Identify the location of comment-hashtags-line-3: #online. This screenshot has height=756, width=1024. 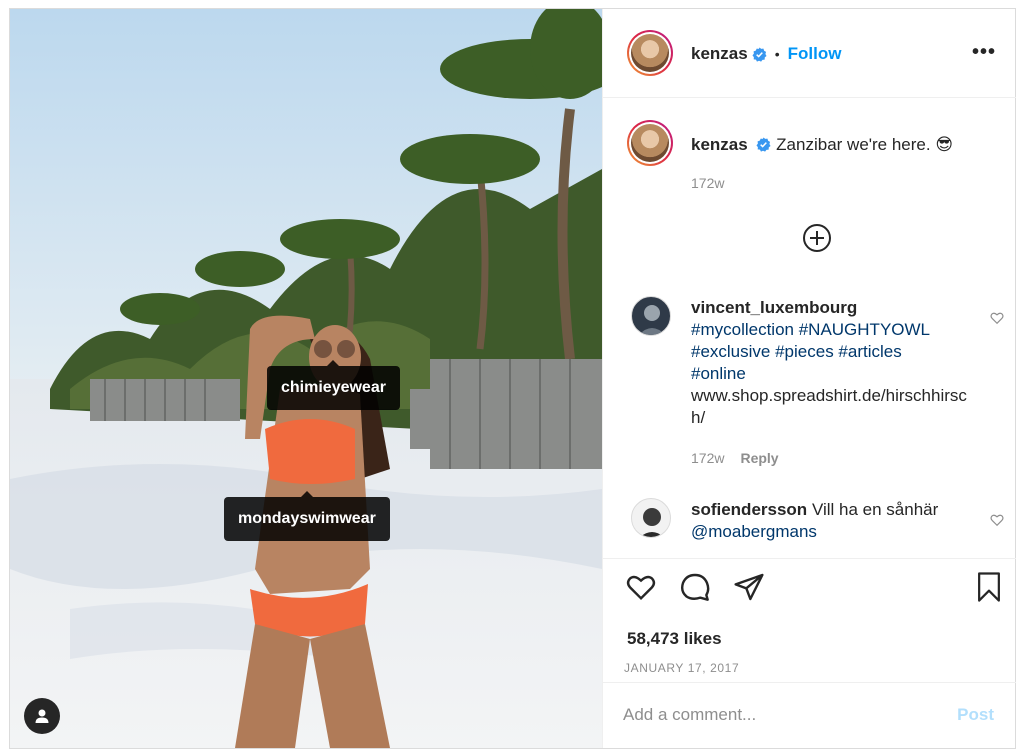
(836, 374).